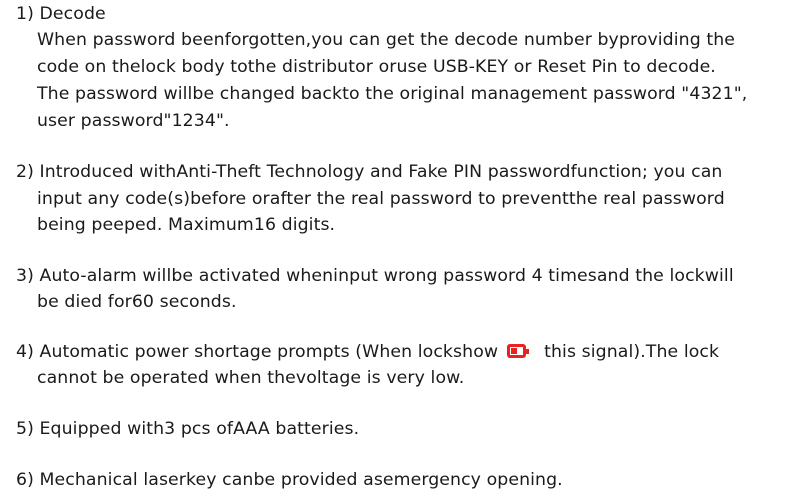  I want to click on item-3-line-2: be died for60 seconds., so click(137, 302).